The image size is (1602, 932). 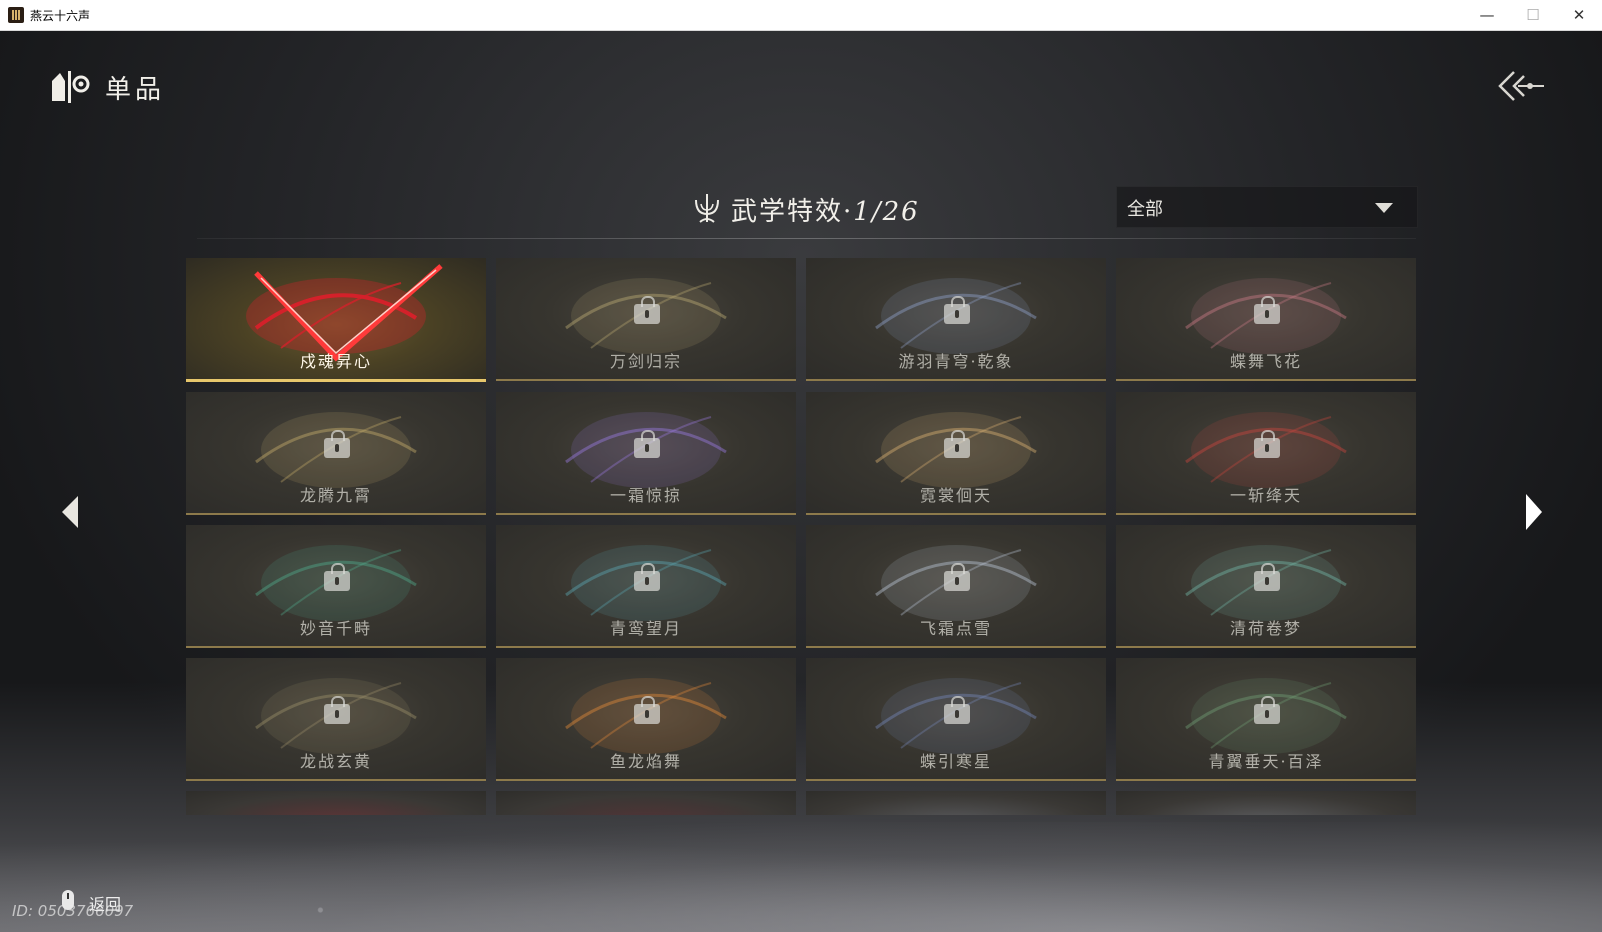 What do you see at coordinates (806, 238) in the screenshot?
I see `header-divider` at bounding box center [806, 238].